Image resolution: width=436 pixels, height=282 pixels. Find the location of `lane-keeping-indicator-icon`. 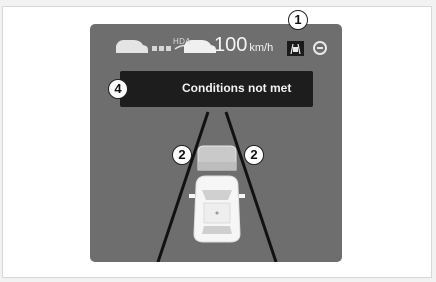

lane-keeping-indicator-icon is located at coordinates (295, 48).